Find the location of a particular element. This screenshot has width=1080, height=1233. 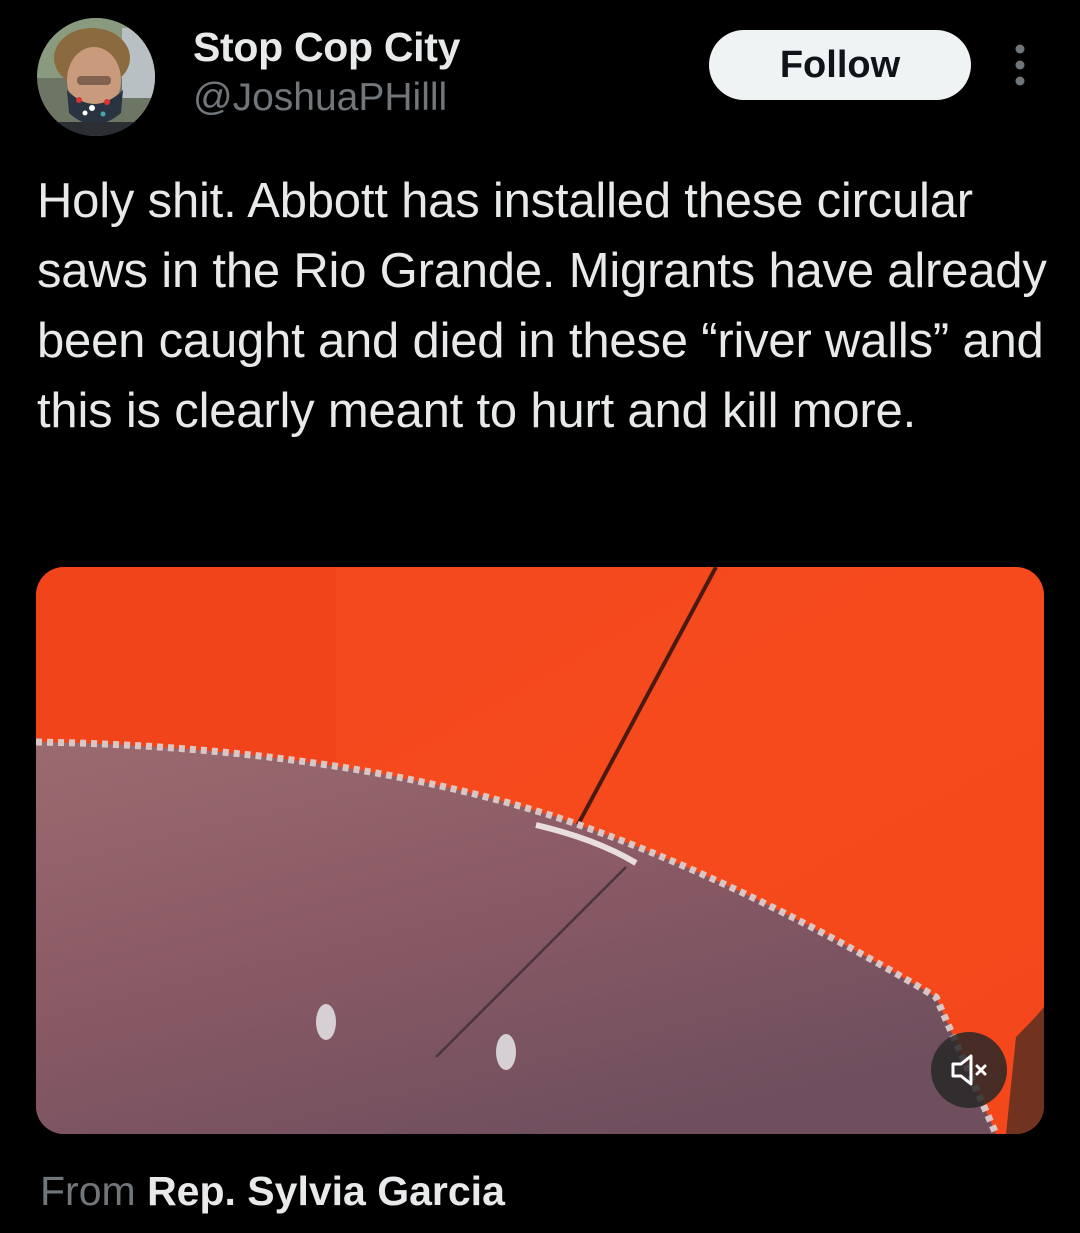

author-display-name: Stop Cop City is located at coordinates (326, 47).